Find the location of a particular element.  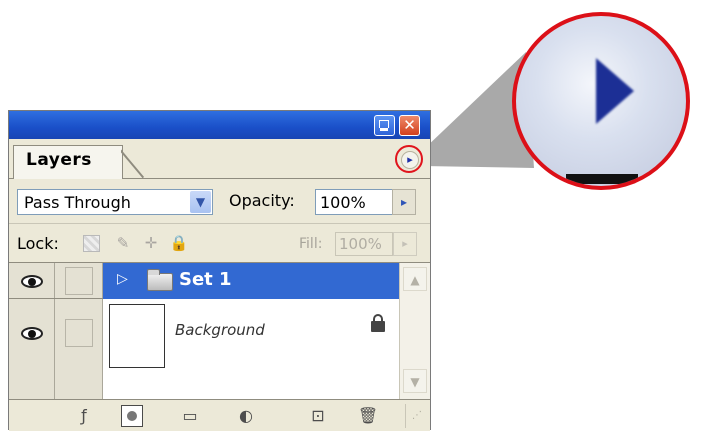

adjustment-layer-icon: ◐ is located at coordinates (246, 416).